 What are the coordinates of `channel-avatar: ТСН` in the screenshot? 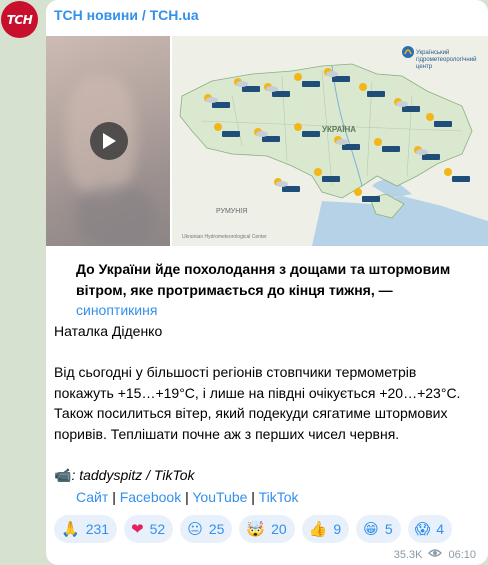 It's located at (19, 19).